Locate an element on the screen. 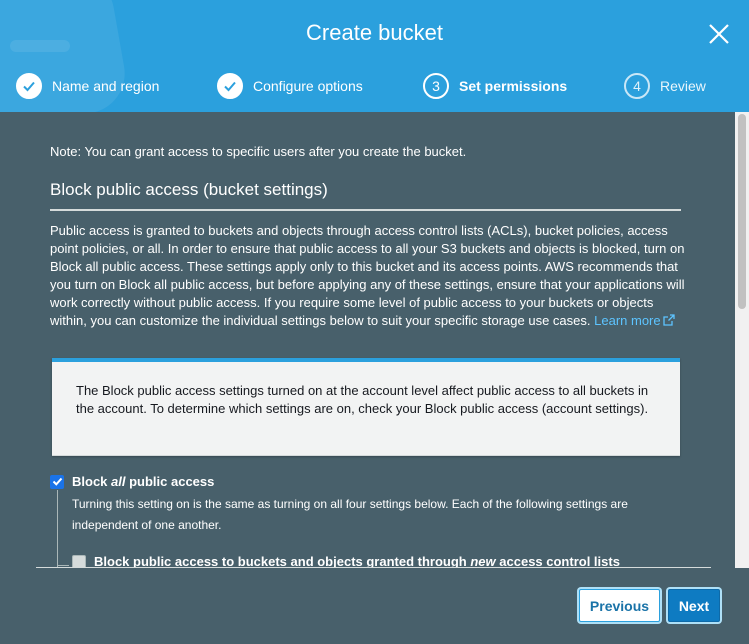  content-scrollbar is located at coordinates (742, 340).